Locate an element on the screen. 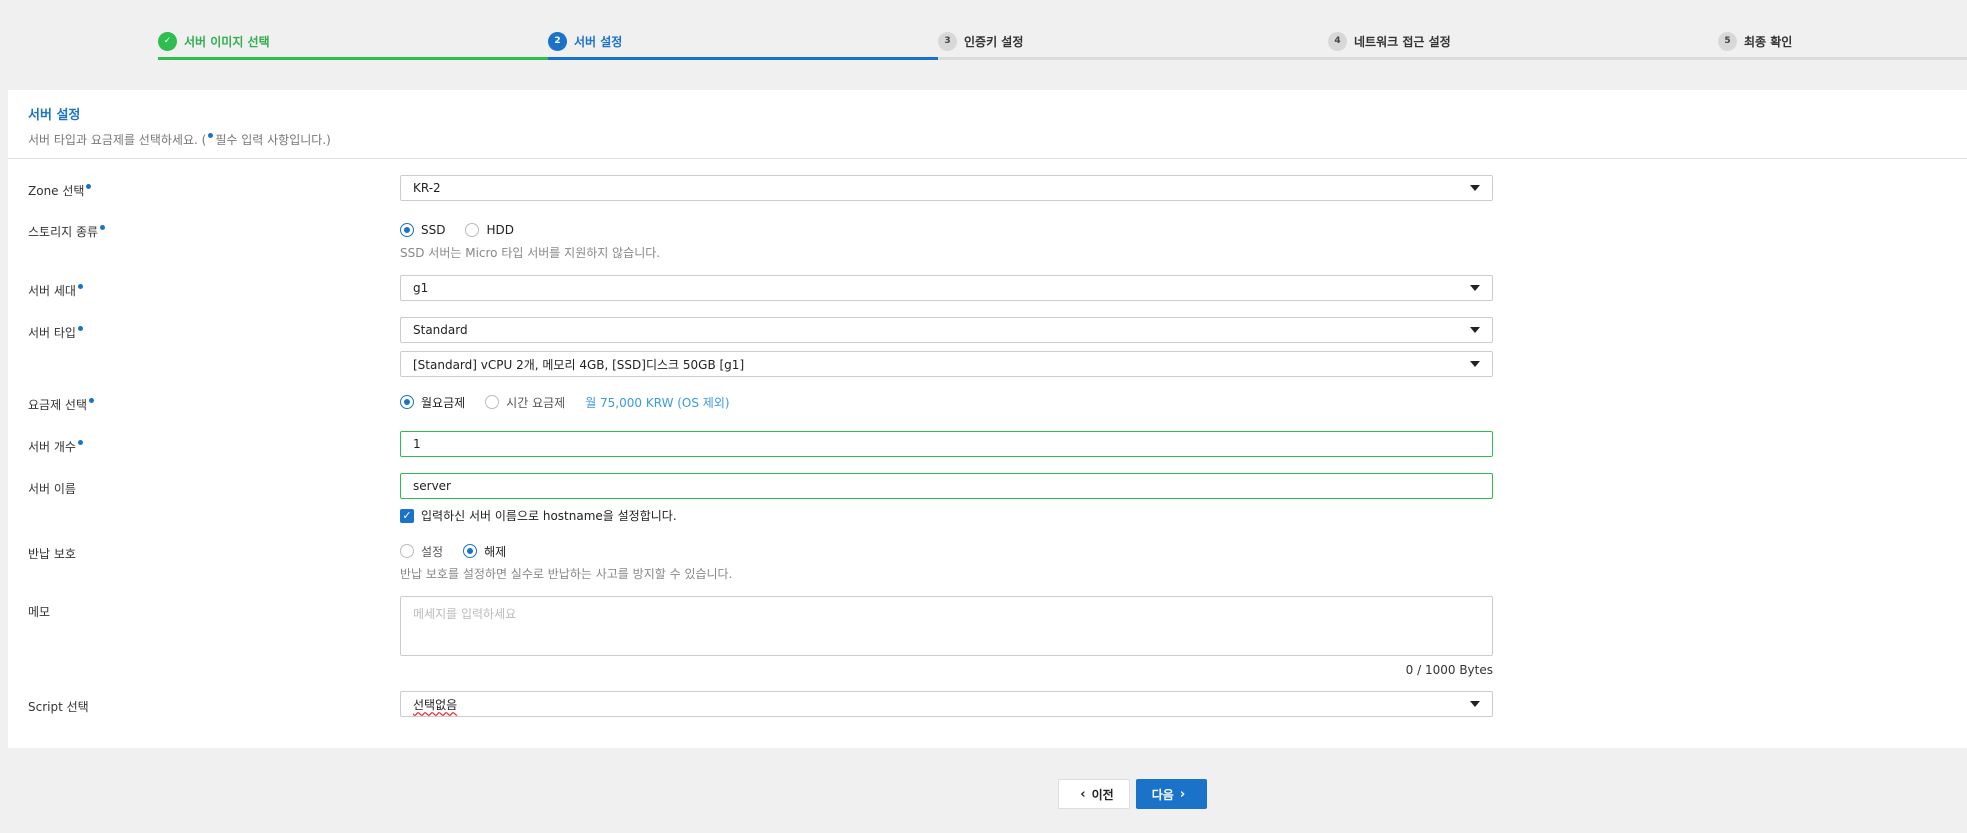  name-label: 서버 이름 is located at coordinates (52, 489).